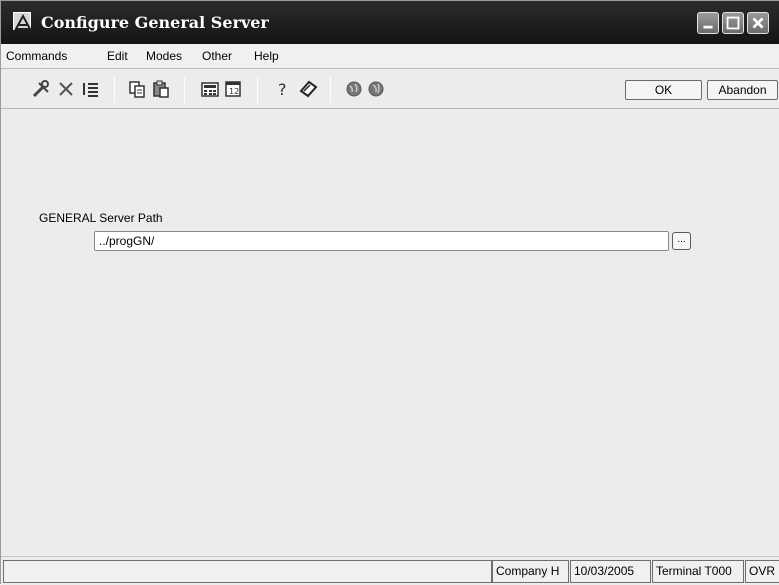 This screenshot has width=779, height=585. I want to click on globe-forward-icon, so click(376, 89).